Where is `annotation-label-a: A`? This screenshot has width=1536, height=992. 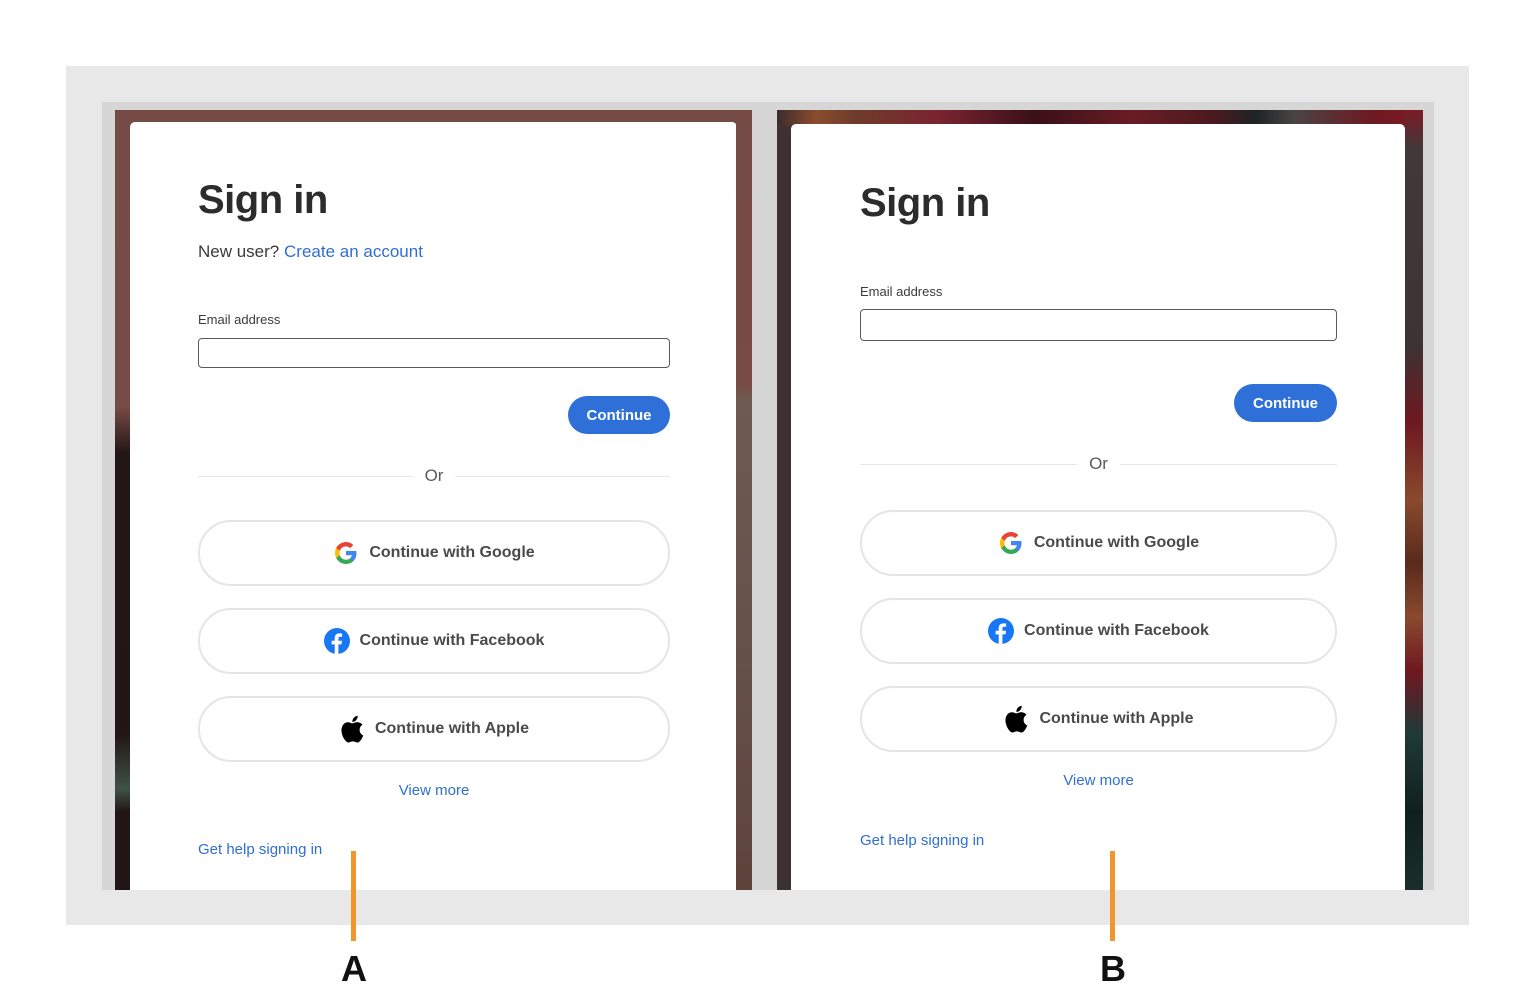 annotation-label-a: A is located at coordinates (354, 968).